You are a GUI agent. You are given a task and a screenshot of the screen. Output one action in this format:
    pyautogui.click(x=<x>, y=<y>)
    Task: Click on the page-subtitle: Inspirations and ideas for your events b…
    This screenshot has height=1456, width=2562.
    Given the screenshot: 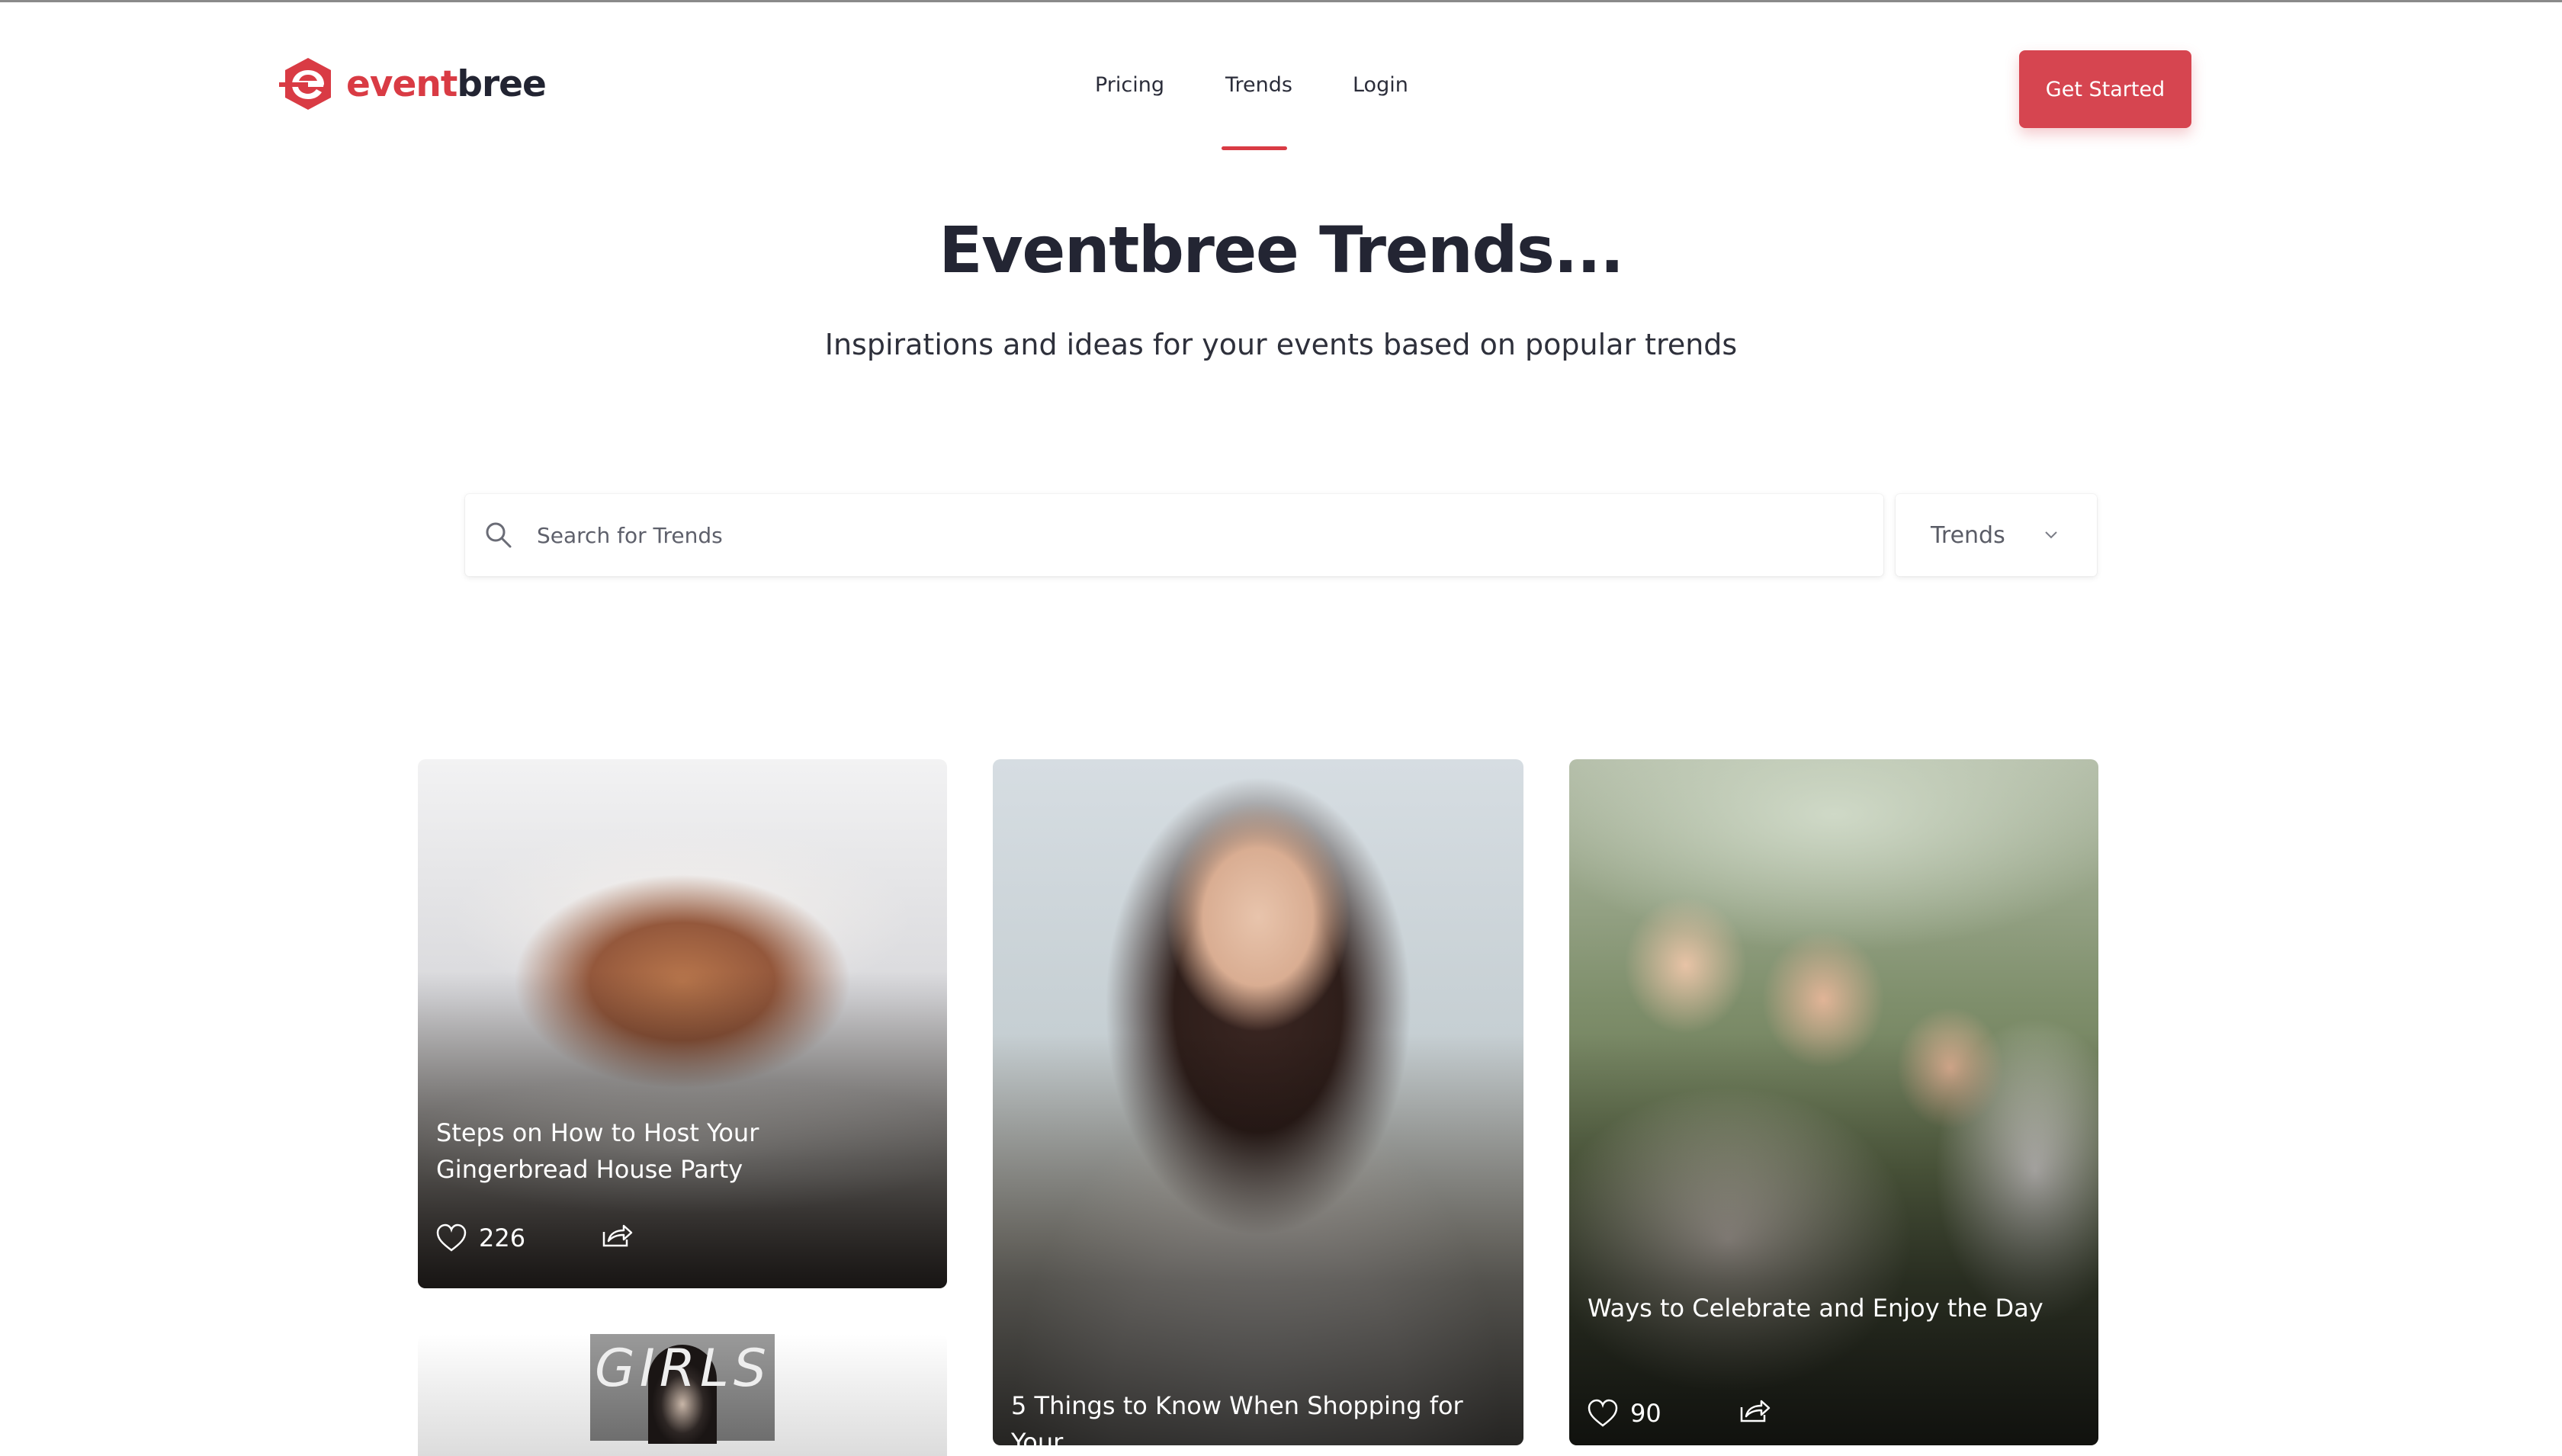 What is the action you would take?
    pyautogui.click(x=1281, y=344)
    